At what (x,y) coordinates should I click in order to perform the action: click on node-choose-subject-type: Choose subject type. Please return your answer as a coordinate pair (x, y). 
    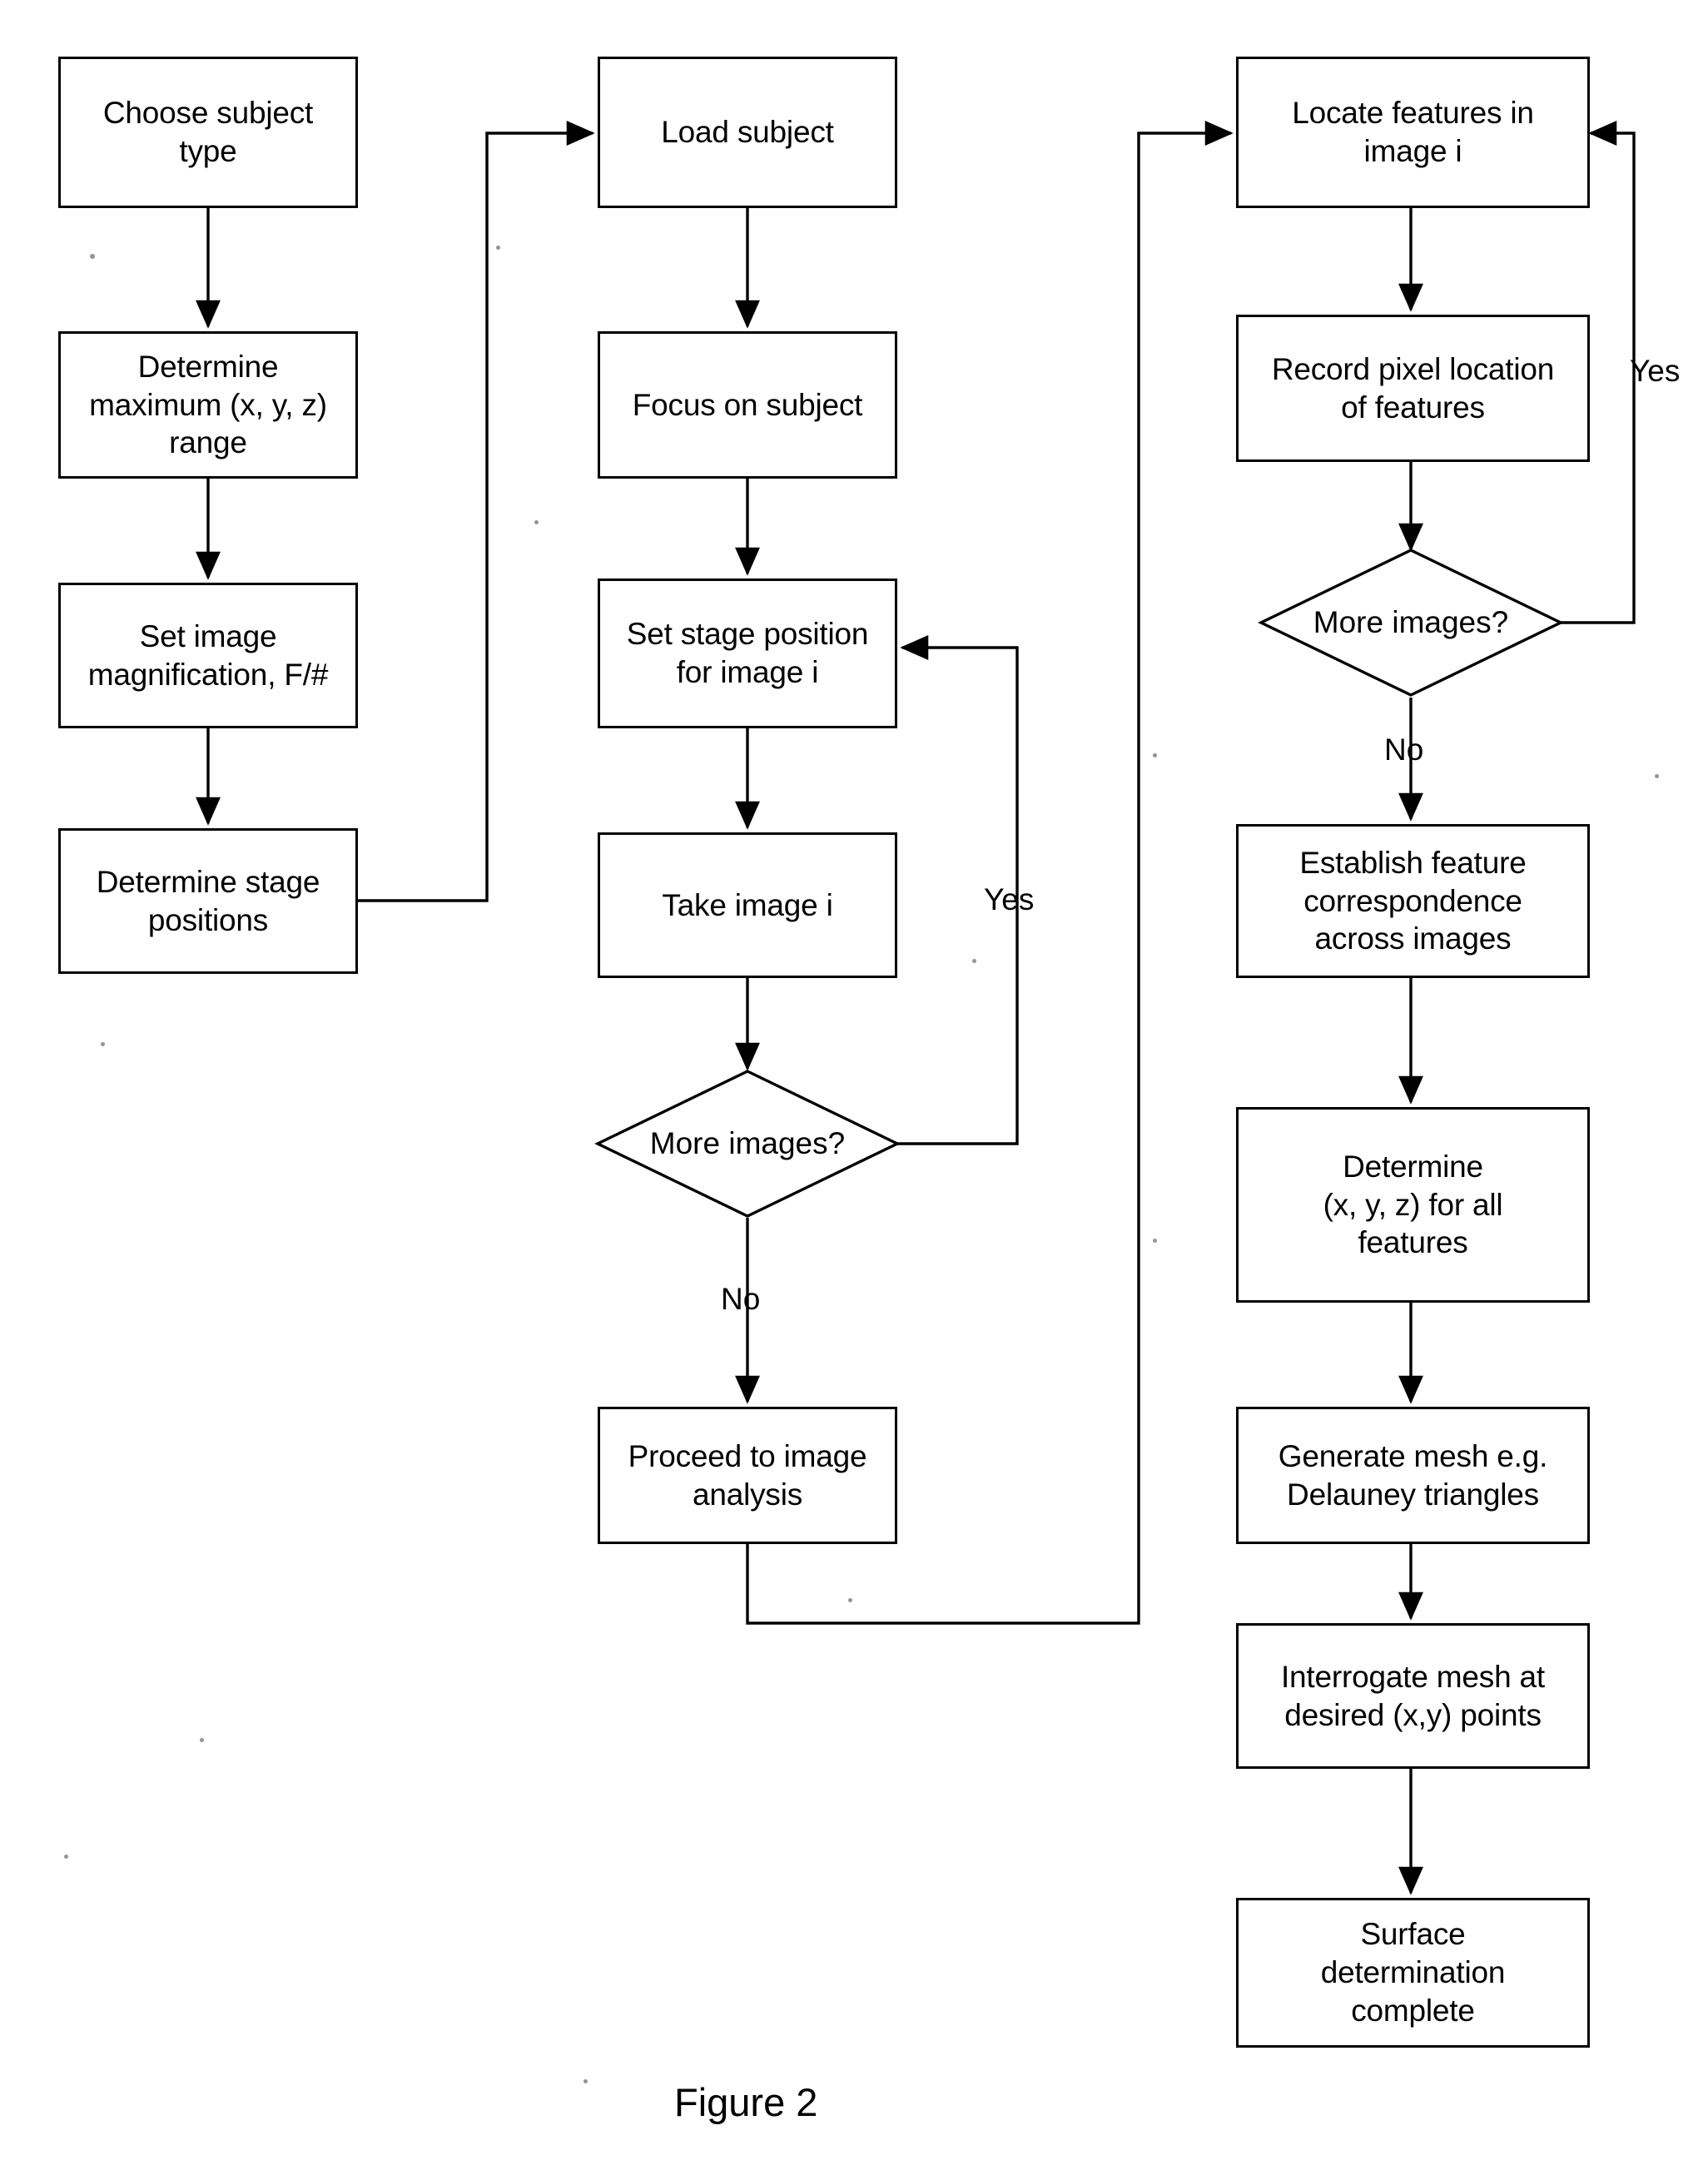
    Looking at the image, I should click on (208, 132).